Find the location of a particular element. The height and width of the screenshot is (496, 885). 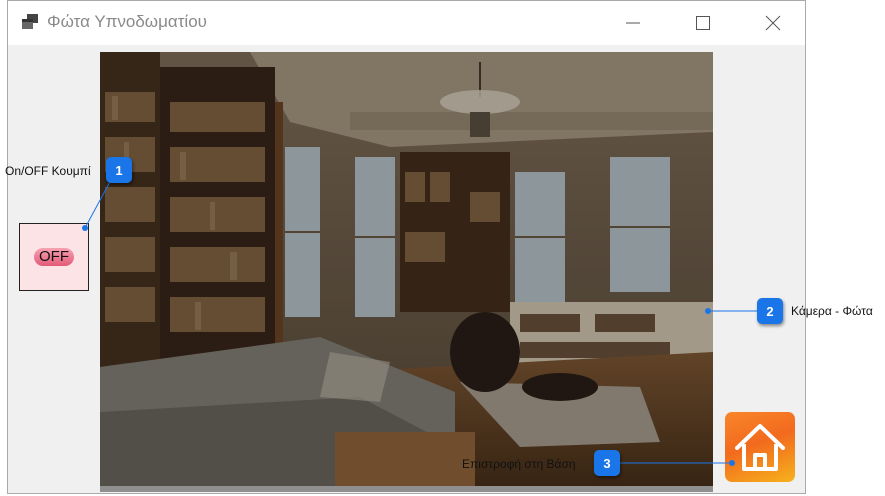

toggle-label: On/OFF Κουμπί is located at coordinates (48, 171).